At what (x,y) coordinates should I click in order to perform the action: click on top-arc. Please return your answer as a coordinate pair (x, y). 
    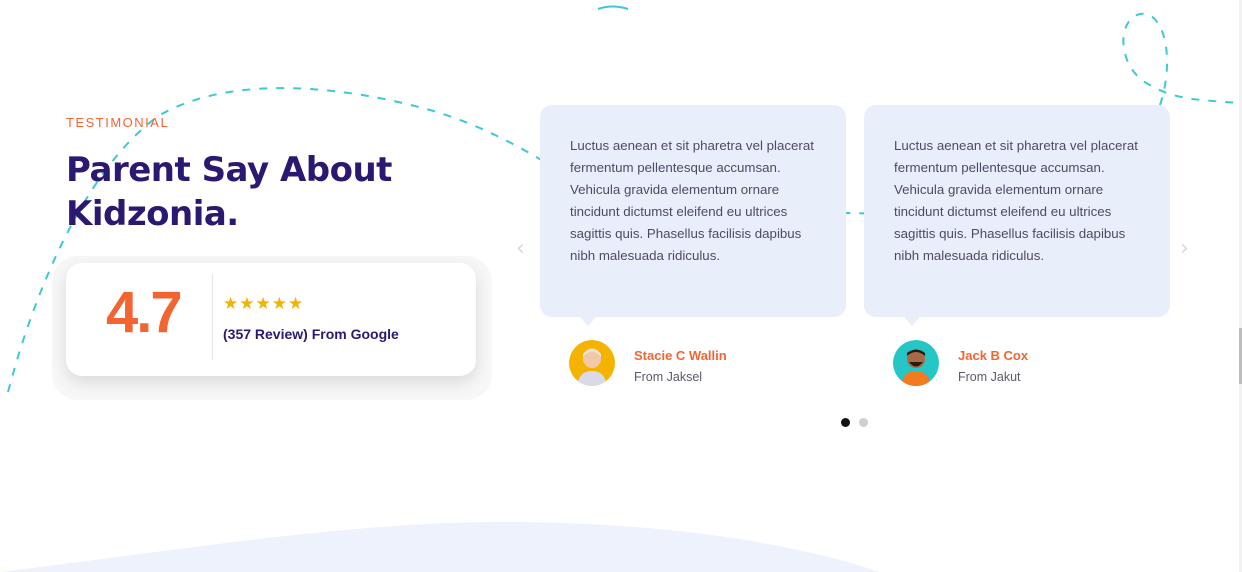
    Looking at the image, I should click on (613, 7).